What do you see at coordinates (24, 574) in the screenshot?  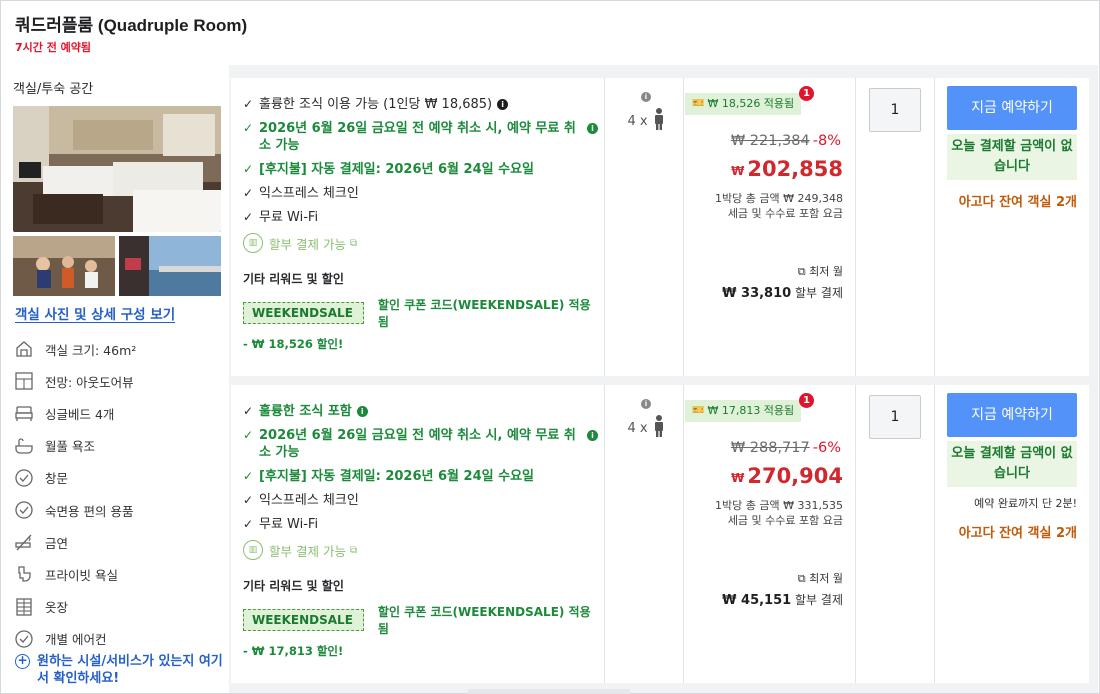 I see `shower-icon` at bounding box center [24, 574].